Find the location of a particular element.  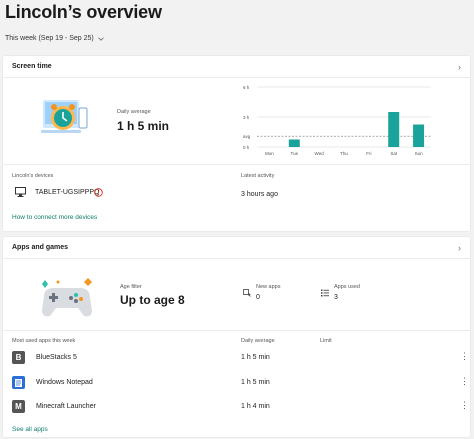

x-tick-label: Thu is located at coordinates (344, 153).